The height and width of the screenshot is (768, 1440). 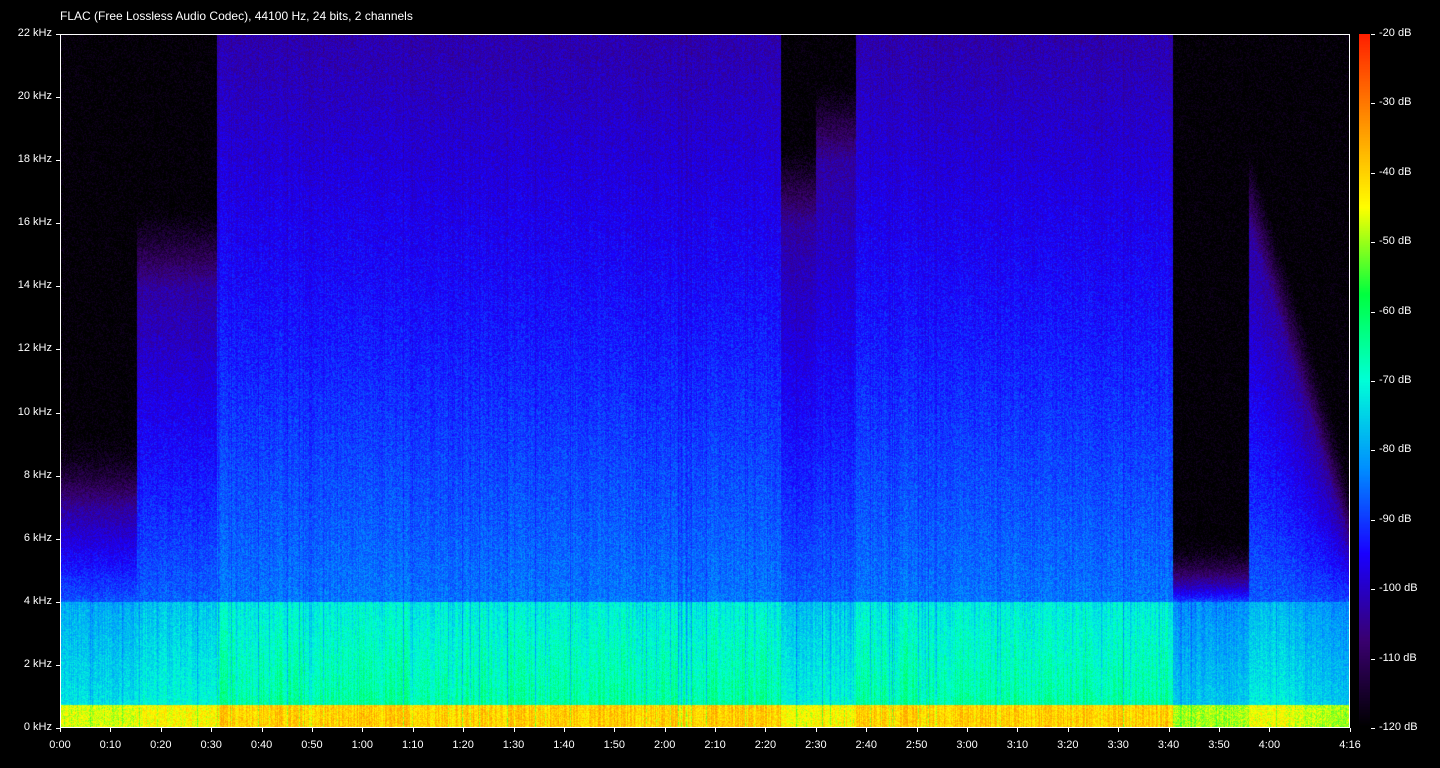 What do you see at coordinates (1068, 745) in the screenshot?
I see `x-tick-label: 3:20` at bounding box center [1068, 745].